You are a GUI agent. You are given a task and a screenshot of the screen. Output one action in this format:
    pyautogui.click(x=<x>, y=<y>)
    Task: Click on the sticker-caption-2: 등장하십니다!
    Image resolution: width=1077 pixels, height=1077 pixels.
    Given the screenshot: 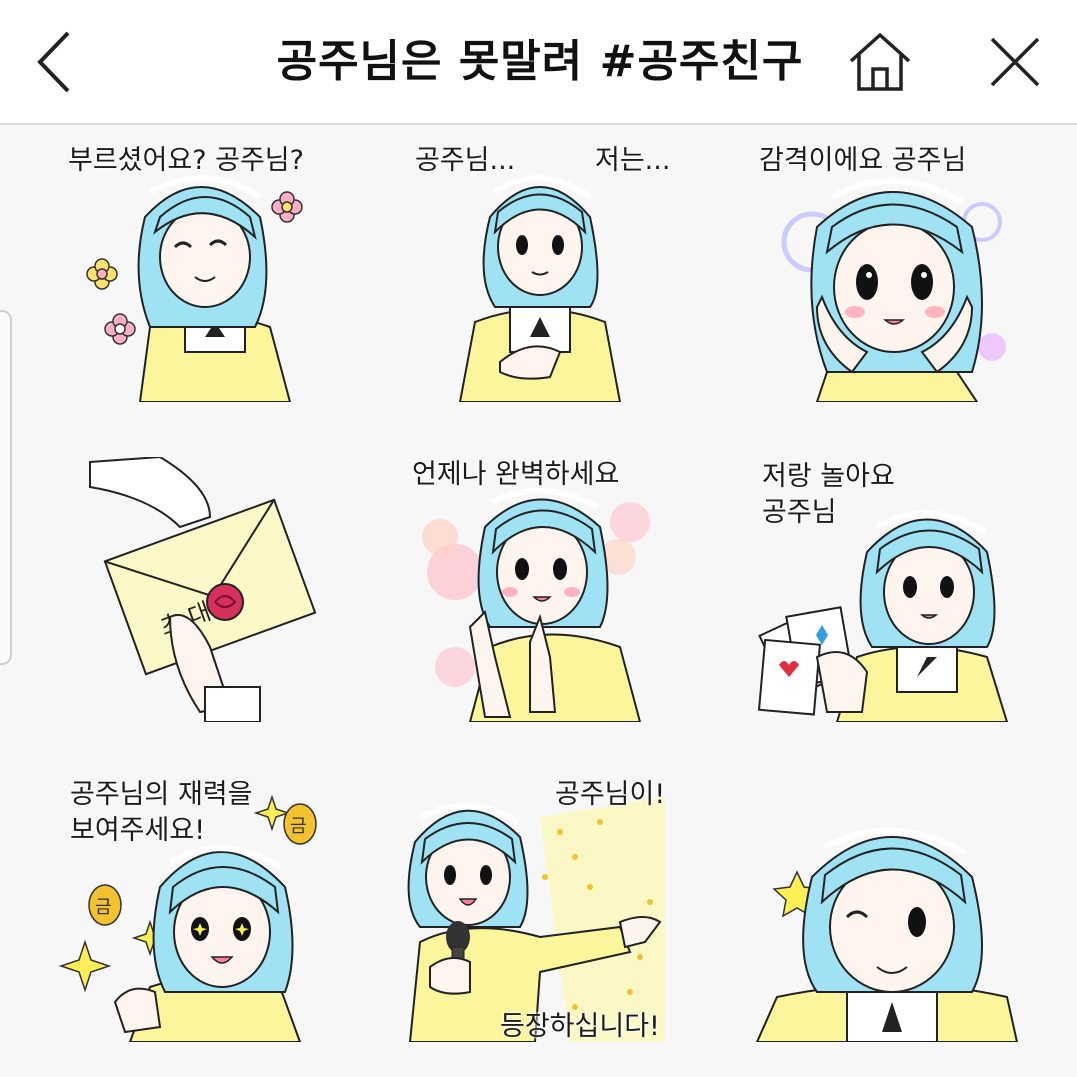 What is the action you would take?
    pyautogui.click(x=580, y=1026)
    